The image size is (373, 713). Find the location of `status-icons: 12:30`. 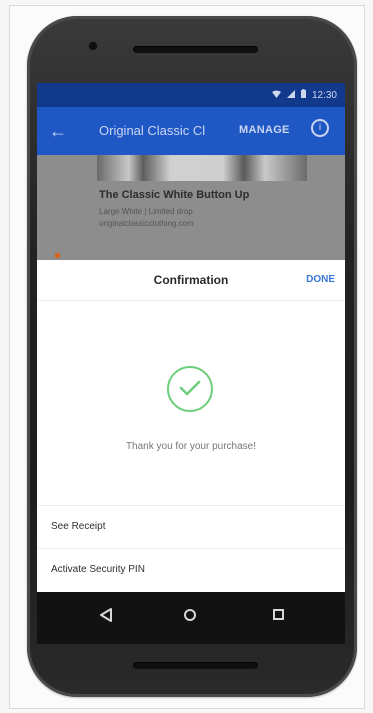

status-icons: 12:30 is located at coordinates (304, 95).